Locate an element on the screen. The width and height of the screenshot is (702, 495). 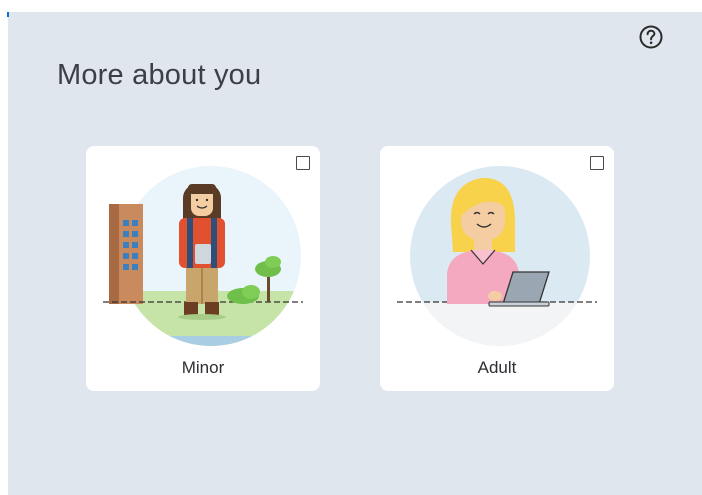
help-icon is located at coordinates (651, 37).